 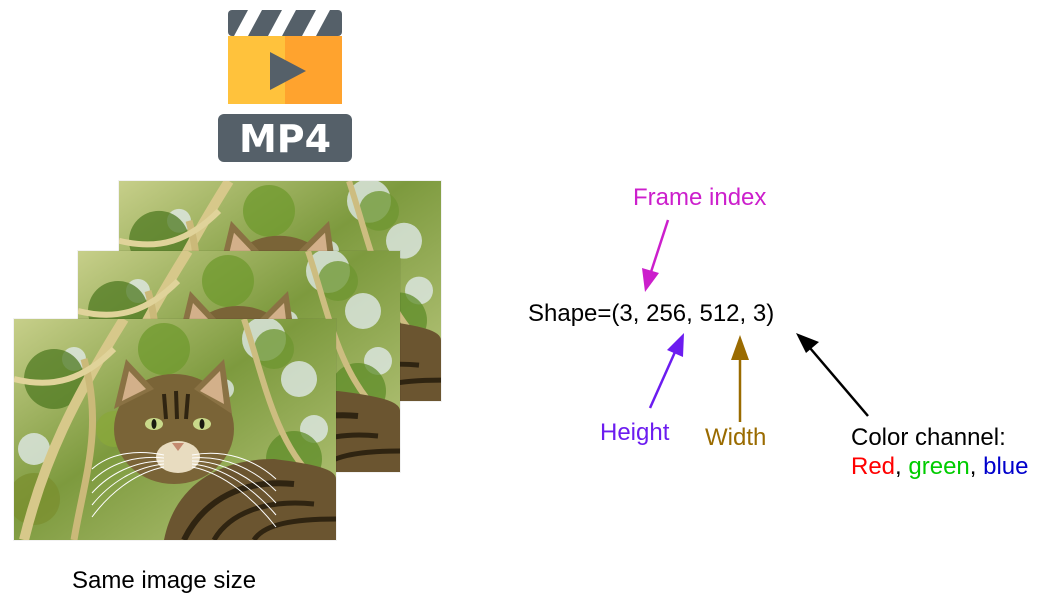 I want to click on frame-index-label: Frame index, so click(x=700, y=197).